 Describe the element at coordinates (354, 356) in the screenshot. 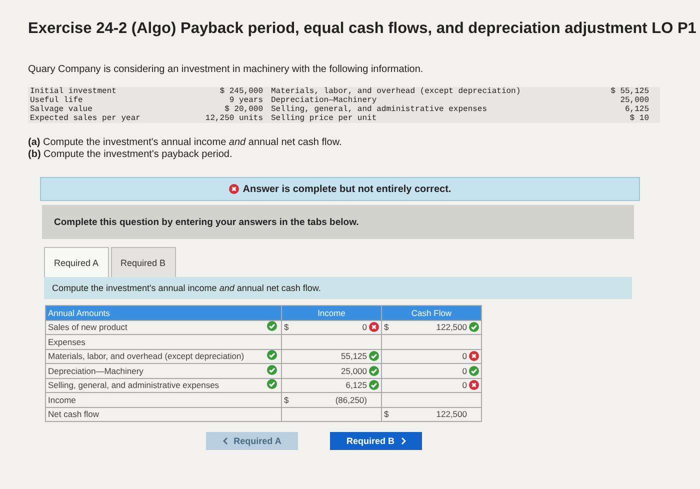

I see `amount-value: 55,125` at that location.